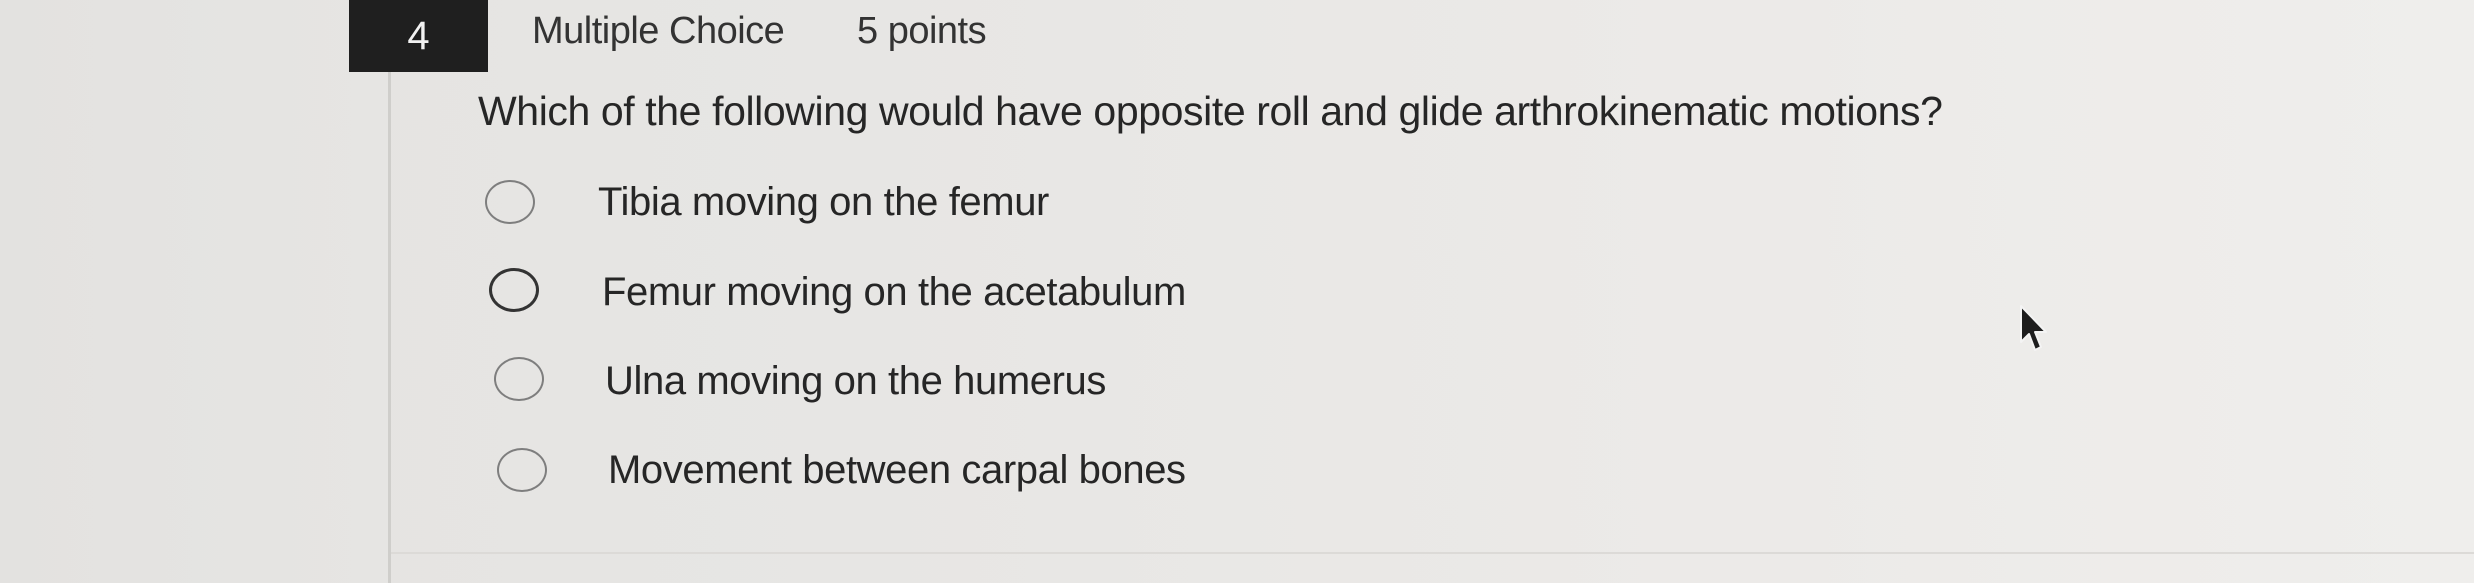 The image size is (2474, 583). I want to click on choice-carpal-bones, so click(522, 470).